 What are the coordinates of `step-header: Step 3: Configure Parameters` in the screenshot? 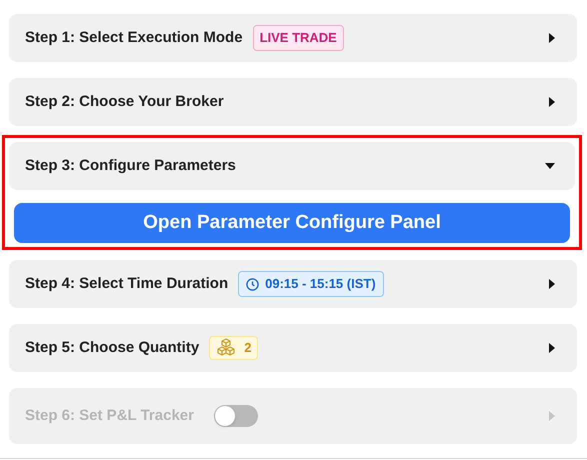 It's located at (292, 166).